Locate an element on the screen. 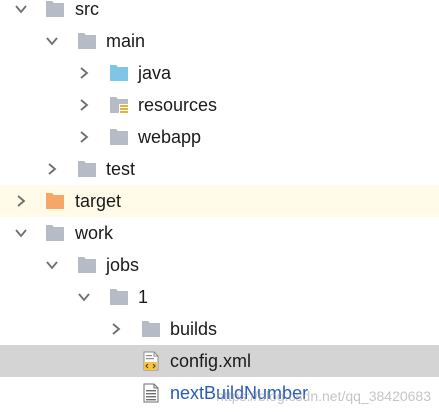  tree-node-label: builds is located at coordinates (194, 329).